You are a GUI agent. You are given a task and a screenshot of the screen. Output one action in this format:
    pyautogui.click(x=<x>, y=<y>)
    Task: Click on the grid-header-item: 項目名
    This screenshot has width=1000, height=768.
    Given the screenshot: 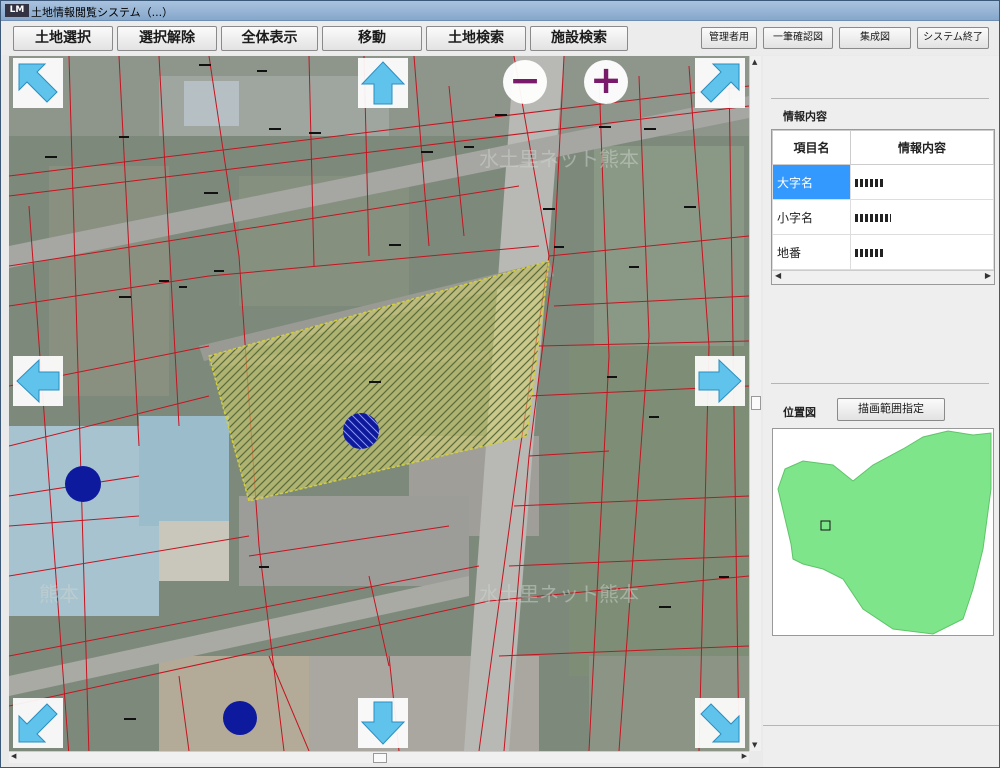 What is the action you would take?
    pyautogui.click(x=811, y=147)
    